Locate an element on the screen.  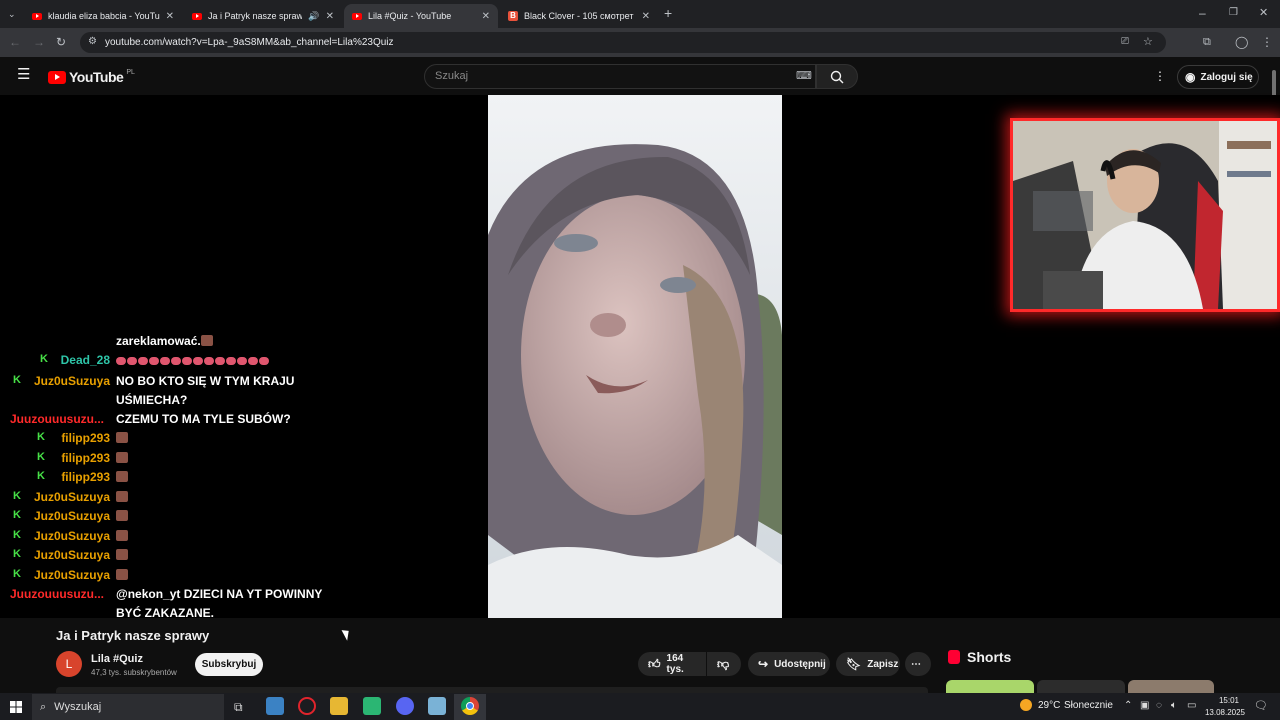
tab-search-icon: ⌄ is located at coordinates (12, 14).